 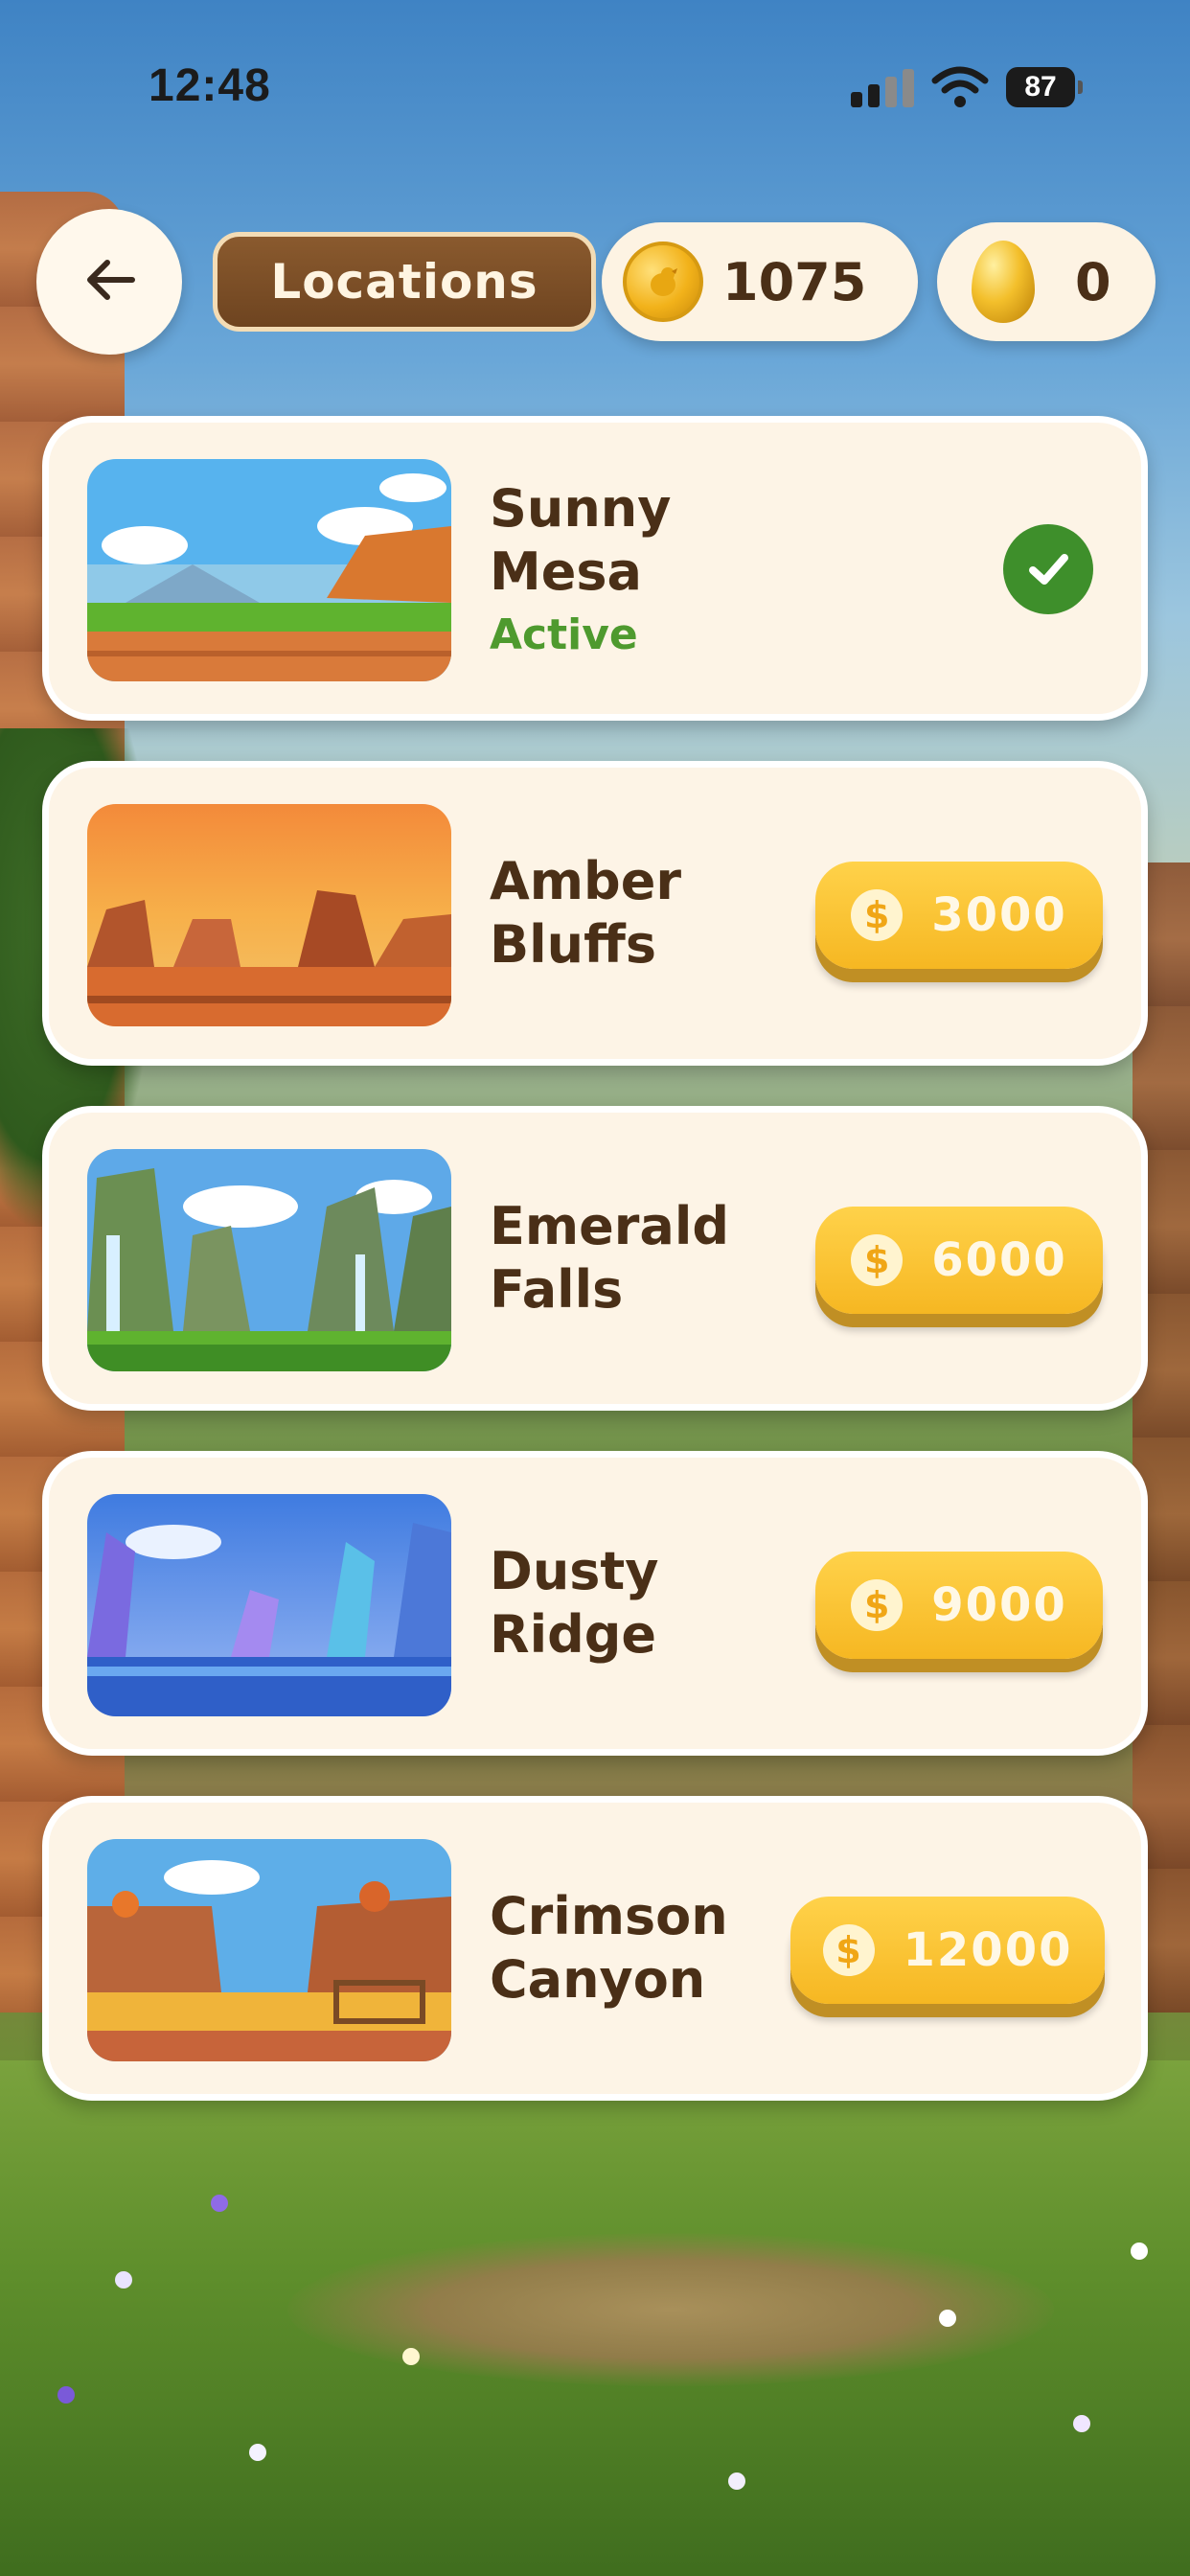 I want to click on status-badge: Active, so click(x=564, y=634).